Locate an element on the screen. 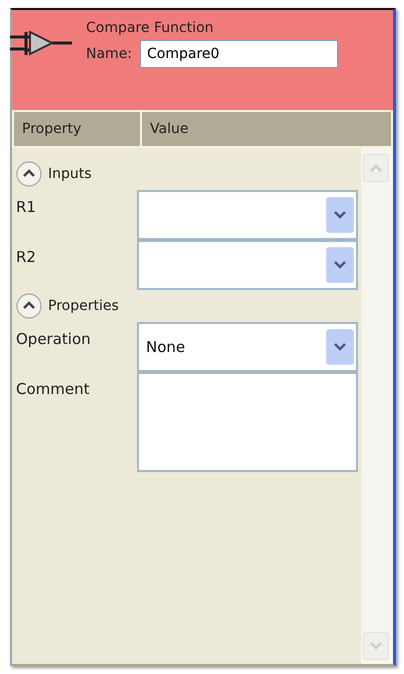 The height and width of the screenshot is (674, 404). scroll-down-button is located at coordinates (376, 646).